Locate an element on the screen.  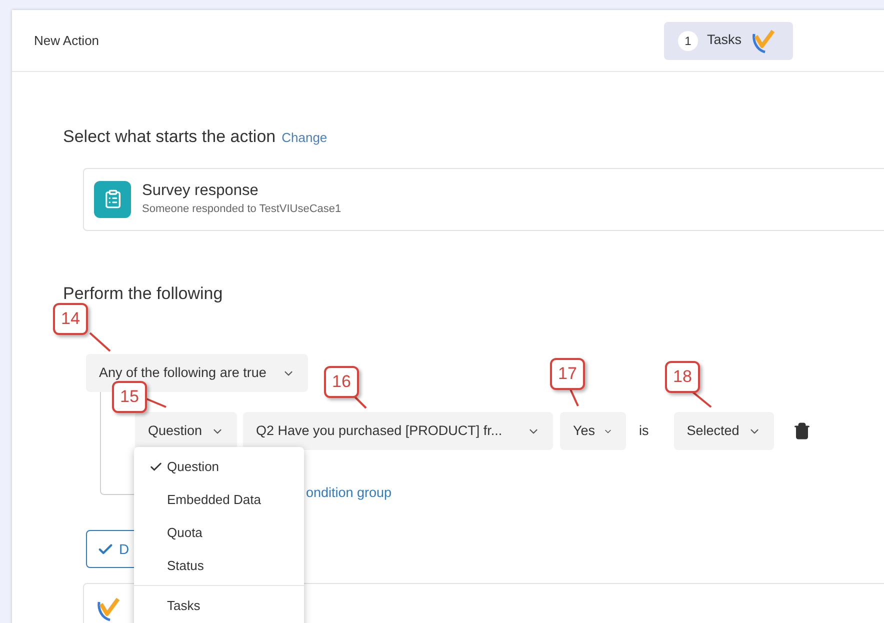
callout-number: 16 is located at coordinates (341, 382).